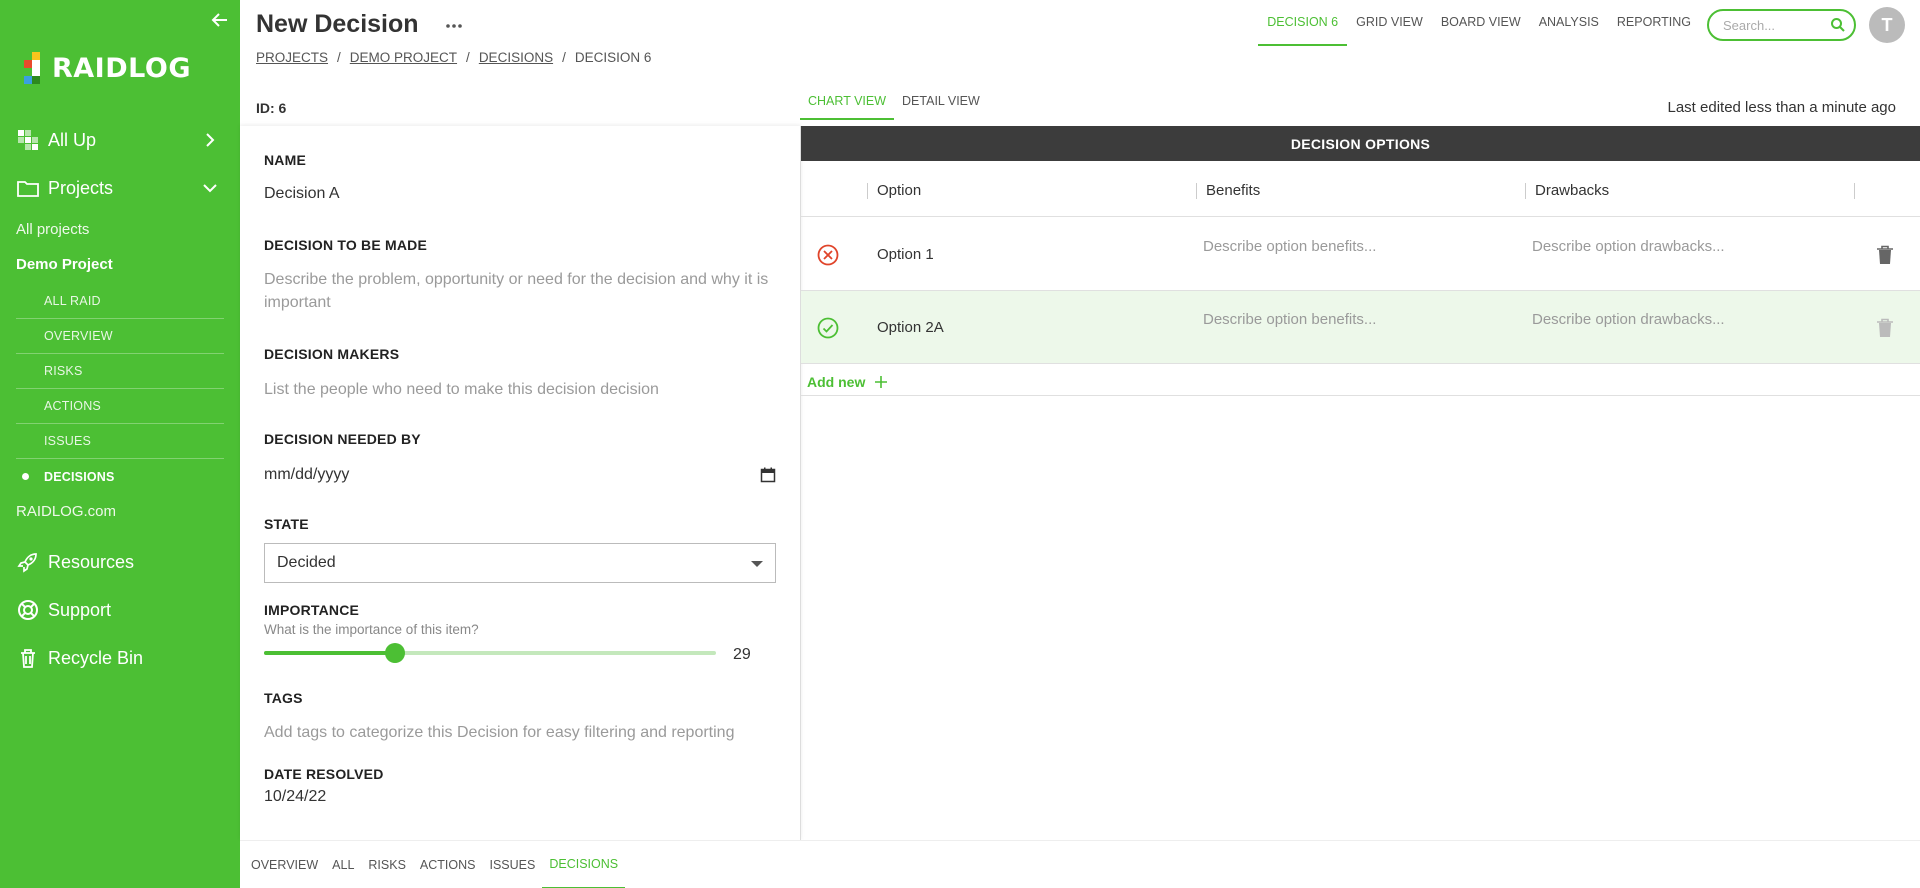 Image resolution: width=1920 pixels, height=888 pixels. What do you see at coordinates (1773, 25) in the screenshot?
I see `search-input` at bounding box center [1773, 25].